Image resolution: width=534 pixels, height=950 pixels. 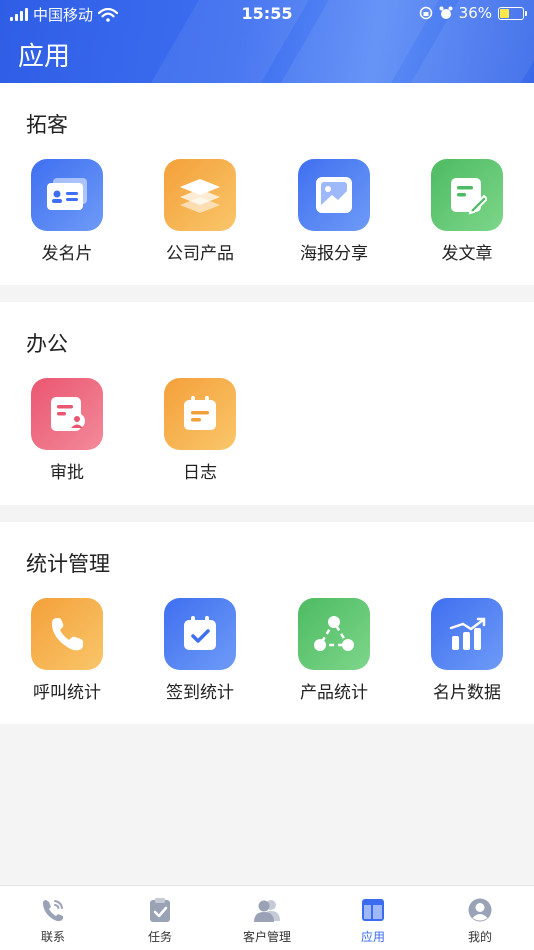 I want to click on section-title: 统计管理, so click(x=68, y=564).